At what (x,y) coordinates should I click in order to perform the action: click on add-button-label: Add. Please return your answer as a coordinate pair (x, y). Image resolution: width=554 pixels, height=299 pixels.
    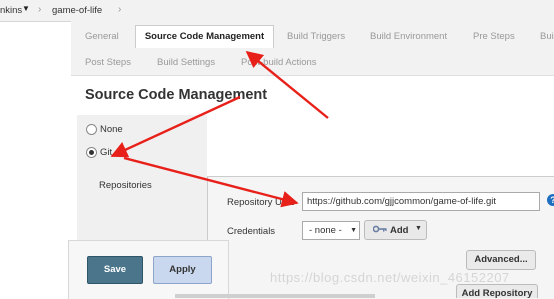
    Looking at the image, I should click on (399, 230).